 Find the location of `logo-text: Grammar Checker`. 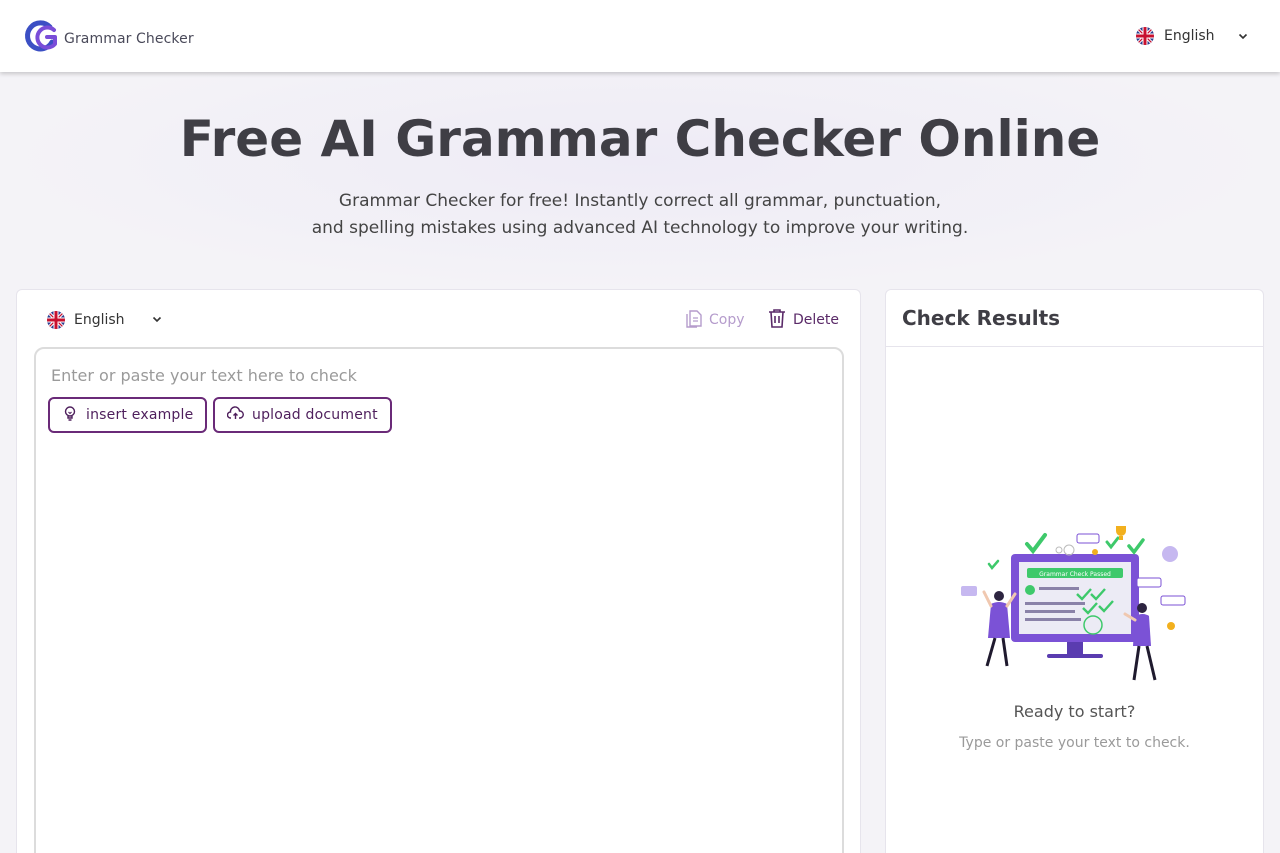

logo-text: Grammar Checker is located at coordinates (129, 39).